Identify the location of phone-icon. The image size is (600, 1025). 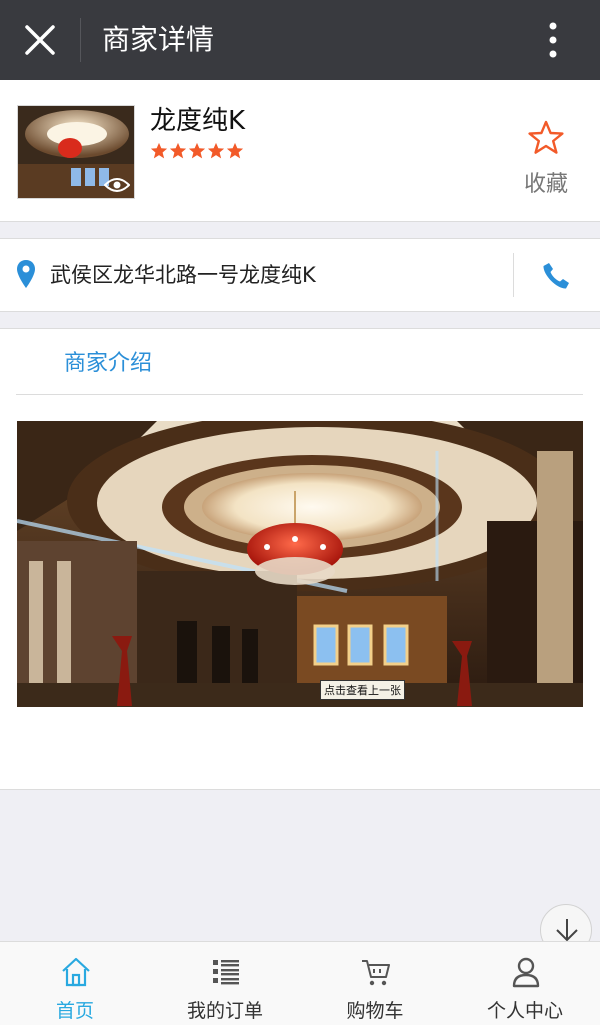
(556, 276).